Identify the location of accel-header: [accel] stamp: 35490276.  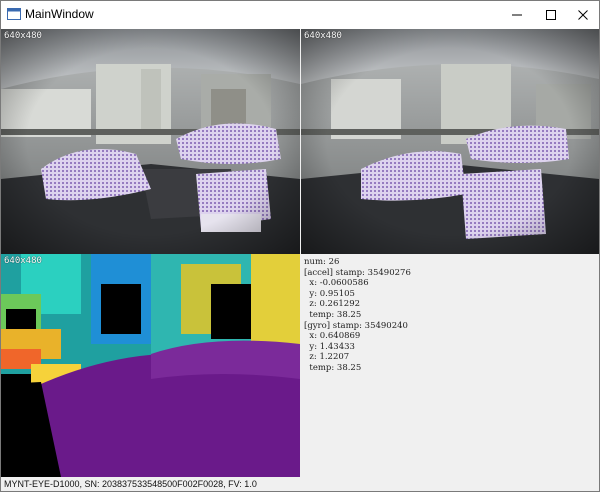
(357, 272).